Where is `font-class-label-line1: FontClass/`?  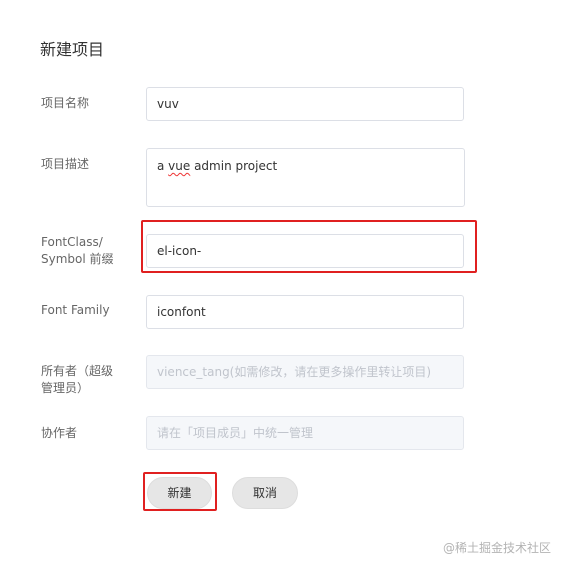 font-class-label-line1: FontClass/ is located at coordinates (72, 242).